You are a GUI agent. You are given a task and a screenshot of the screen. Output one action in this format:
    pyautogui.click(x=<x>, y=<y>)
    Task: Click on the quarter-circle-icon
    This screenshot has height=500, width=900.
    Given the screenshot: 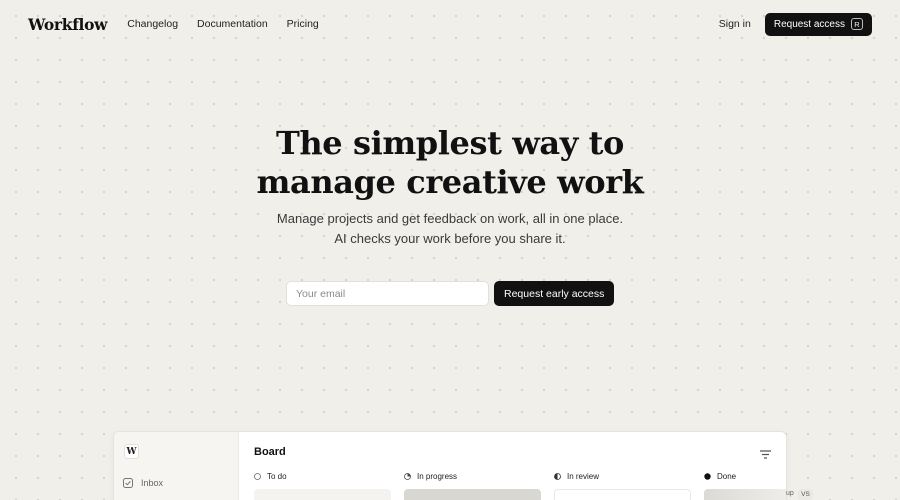 What is the action you would take?
    pyautogui.click(x=407, y=476)
    